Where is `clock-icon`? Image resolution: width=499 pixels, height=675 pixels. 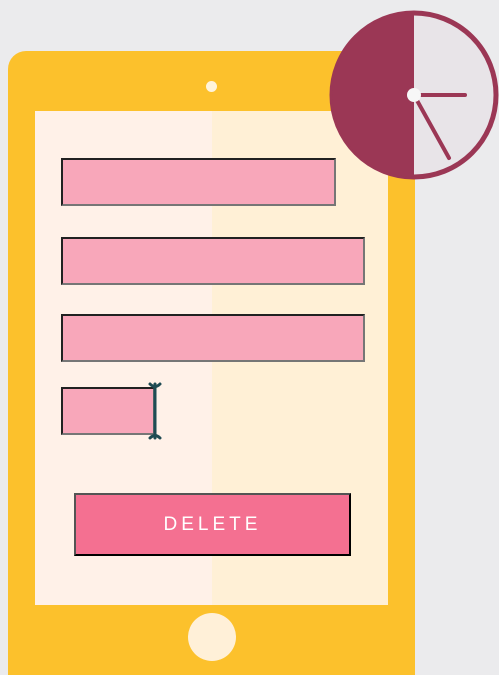
clock-icon is located at coordinates (414, 95).